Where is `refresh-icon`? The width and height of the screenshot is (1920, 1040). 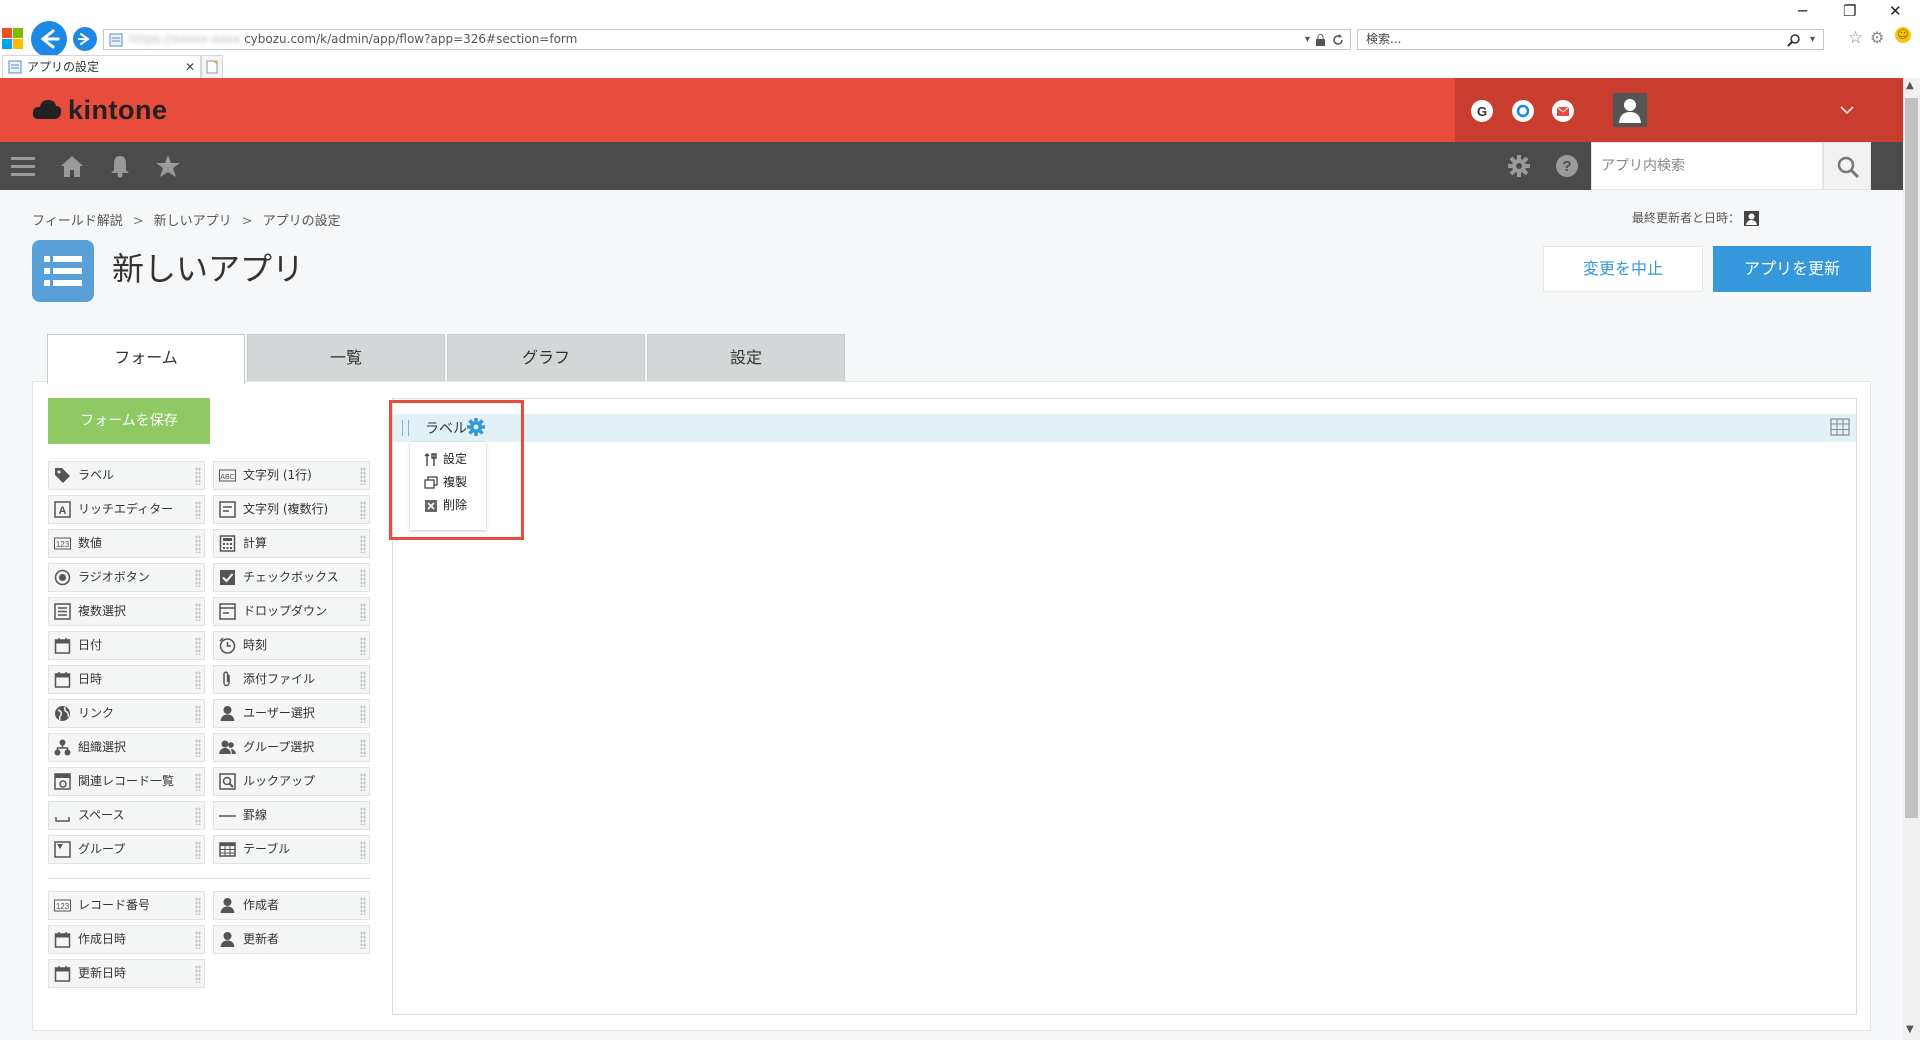 refresh-icon is located at coordinates (1338, 40).